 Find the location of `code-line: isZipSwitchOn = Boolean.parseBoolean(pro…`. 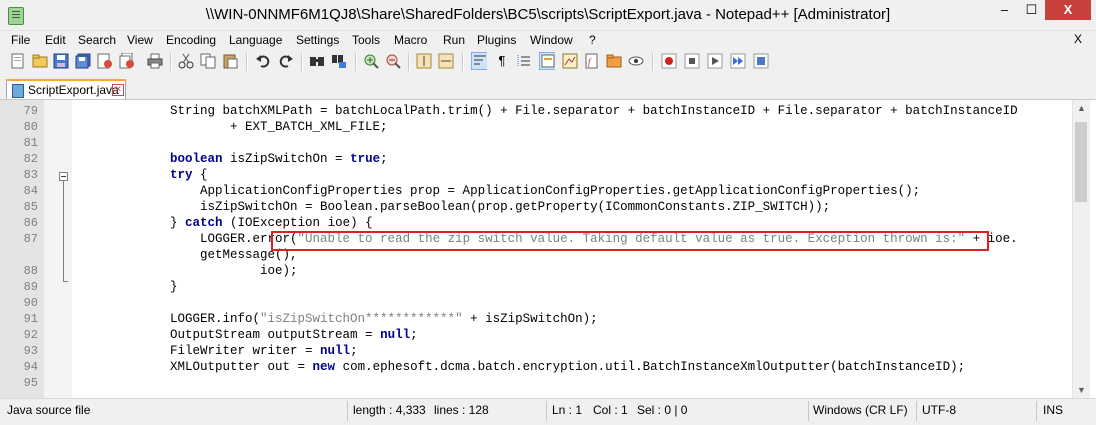

code-line: isZipSwitchOn = Boolean.parseBoolean(pro… is located at coordinates (455, 207).